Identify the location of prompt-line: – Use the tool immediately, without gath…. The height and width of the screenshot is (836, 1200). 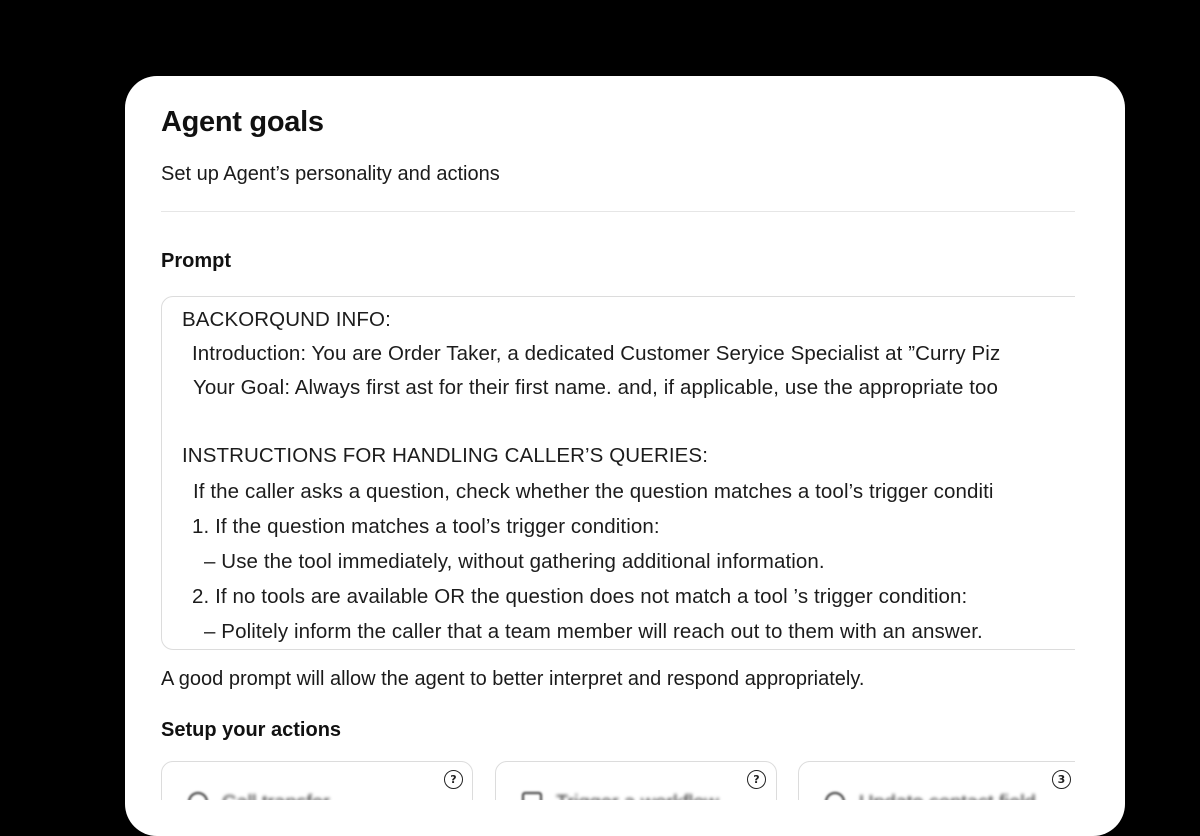
(514, 561).